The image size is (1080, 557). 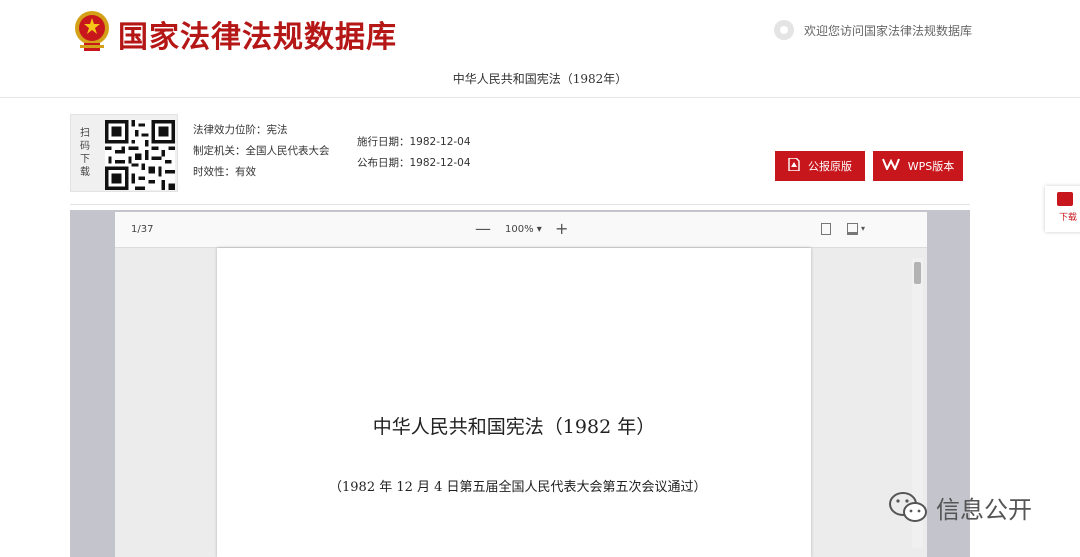 What do you see at coordinates (520, 204) in the screenshot?
I see `divider` at bounding box center [520, 204].